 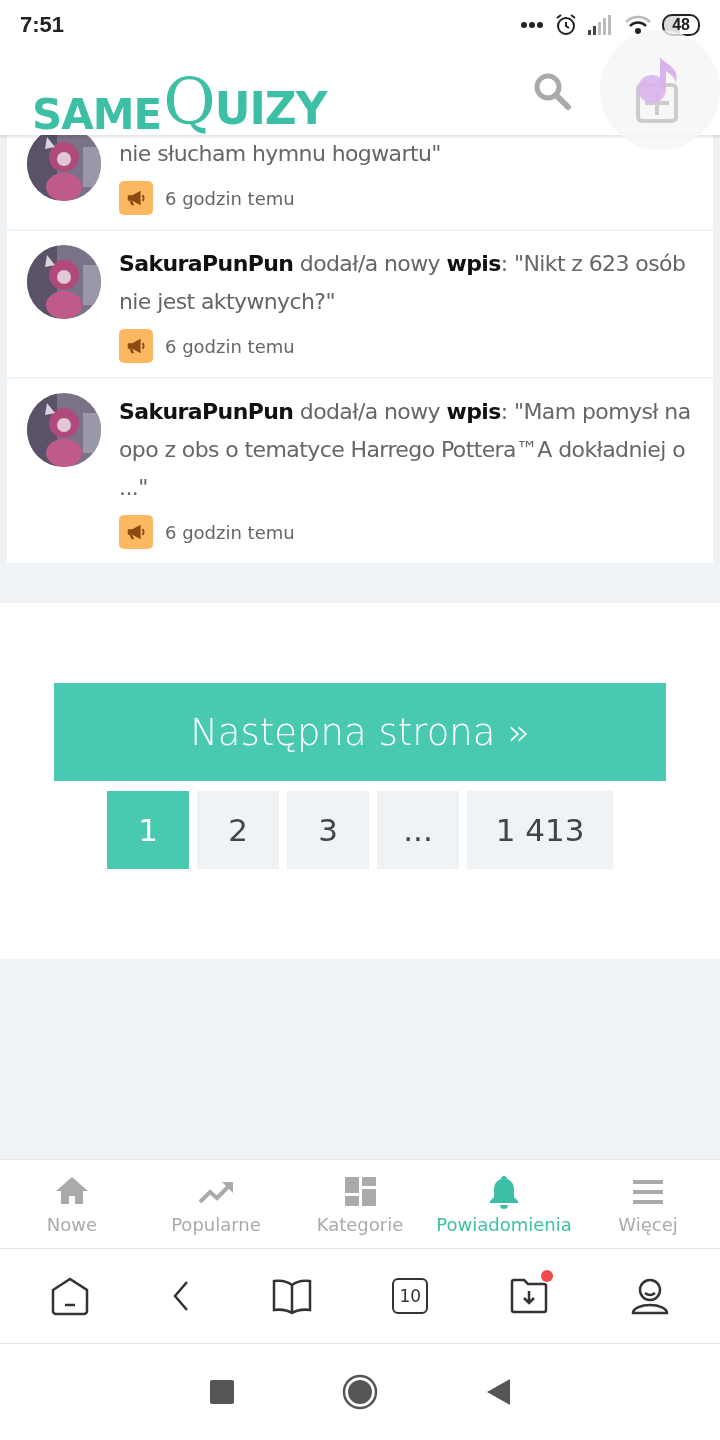 I want to click on page-button: 3, so click(x=328, y=830).